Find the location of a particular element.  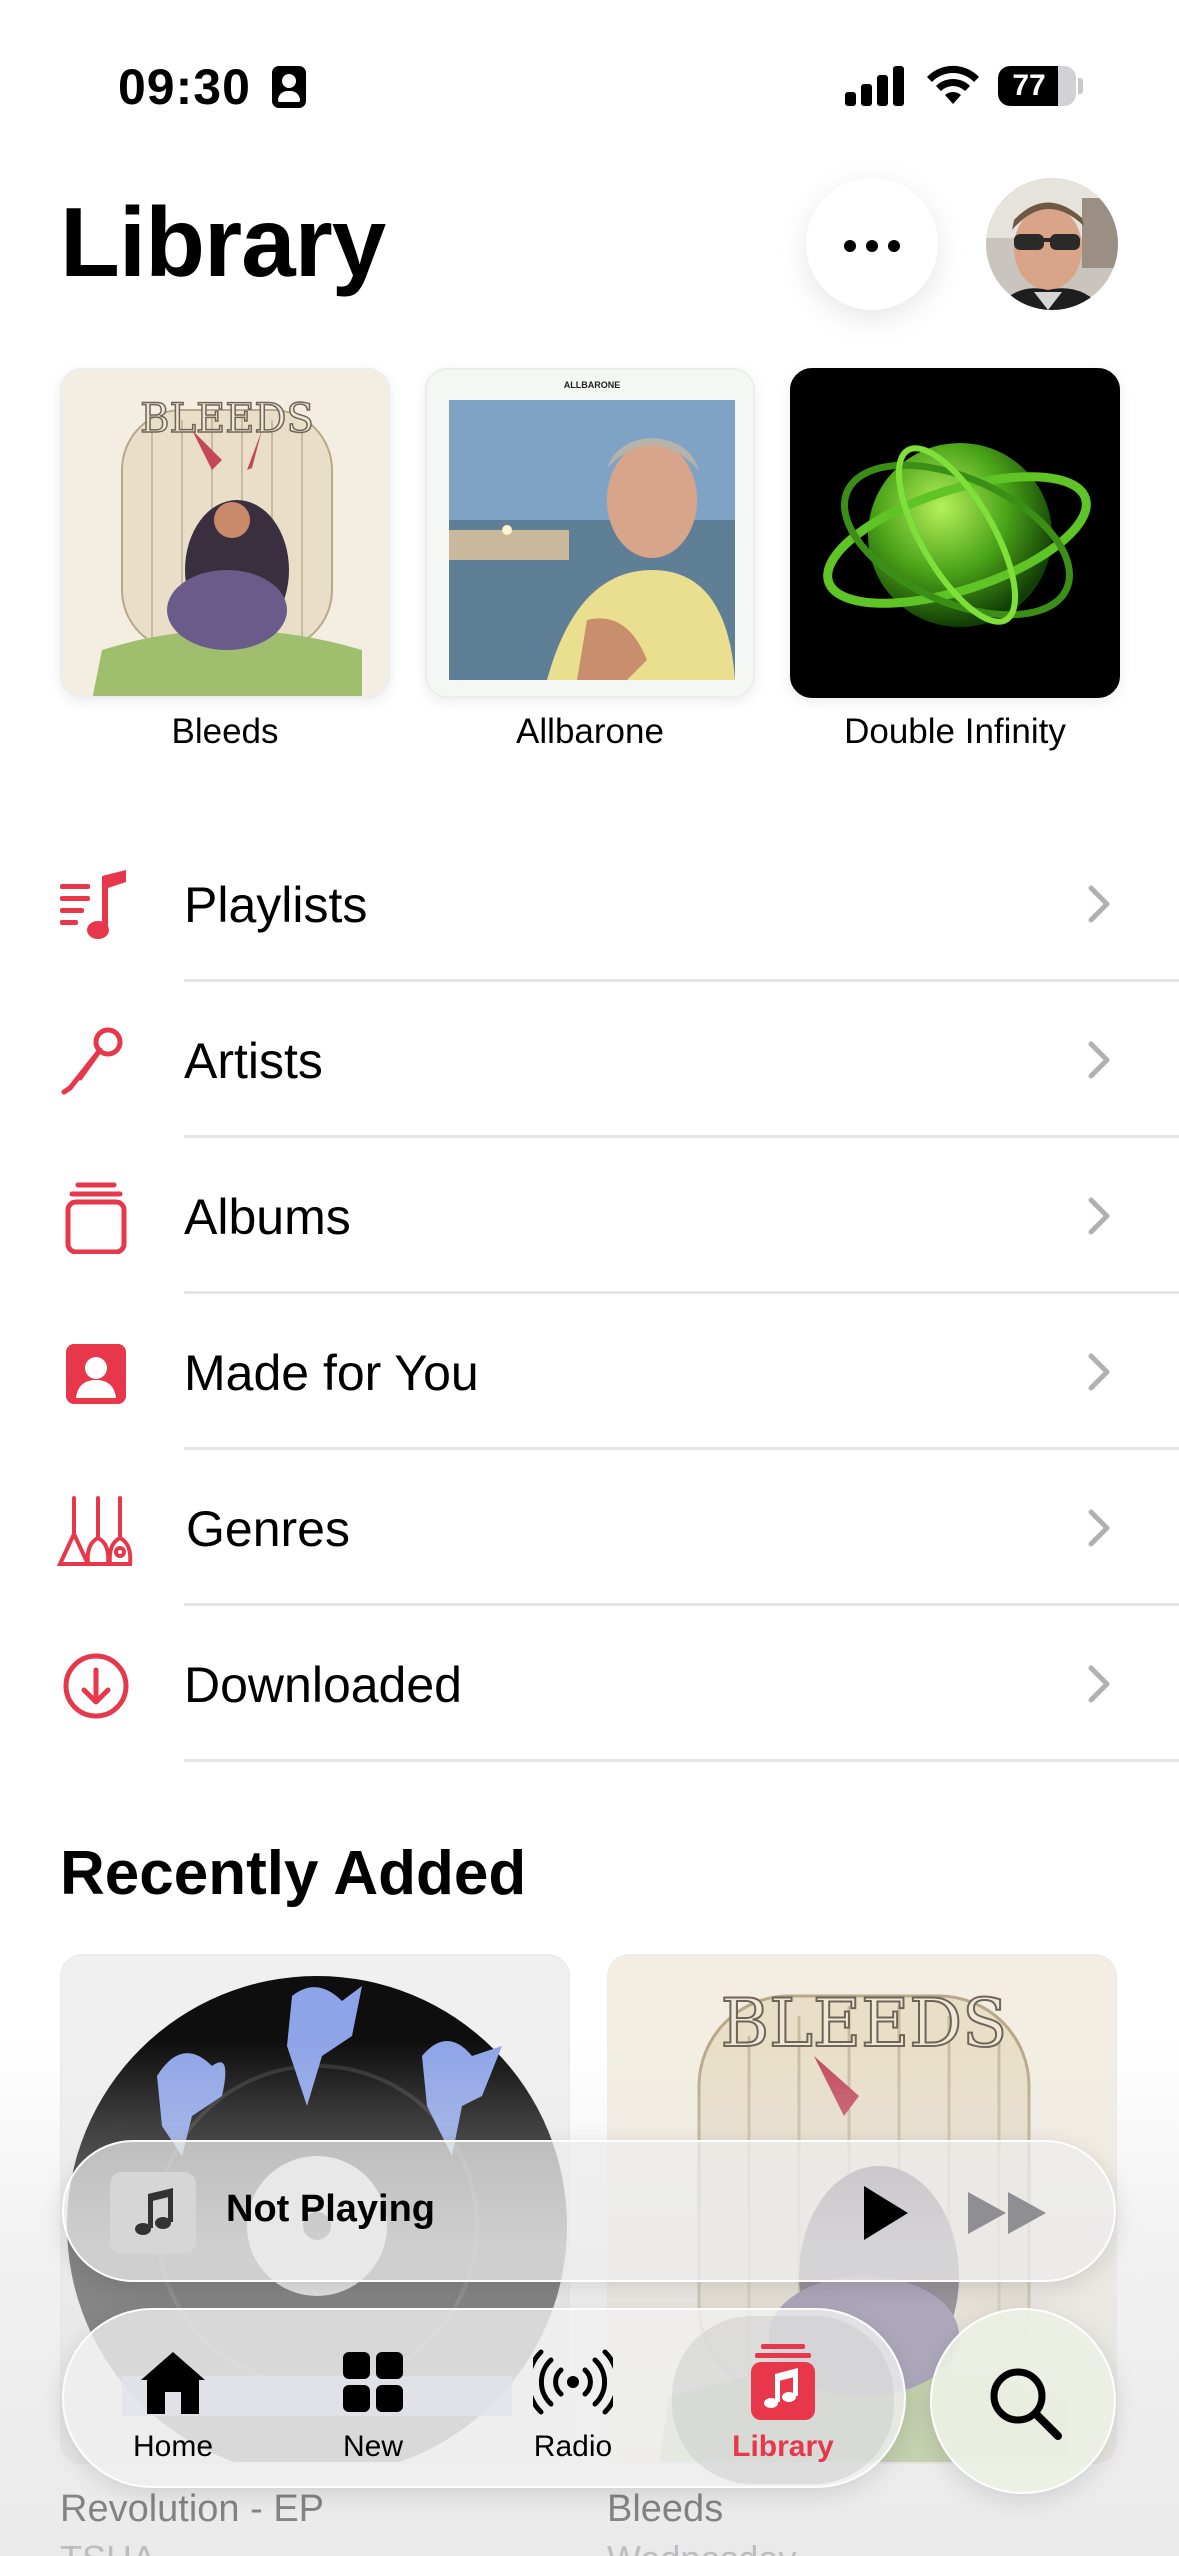

tab-label: Radio is located at coordinates (573, 2446).